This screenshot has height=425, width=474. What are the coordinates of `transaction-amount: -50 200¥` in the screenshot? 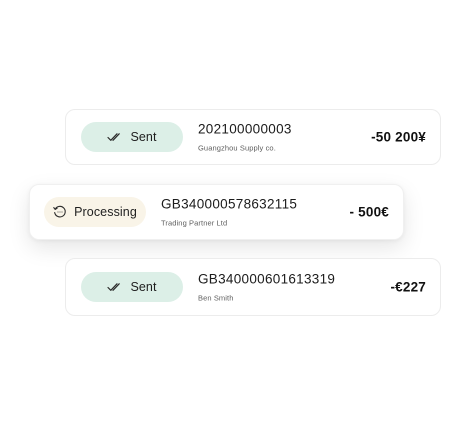 It's located at (398, 137).